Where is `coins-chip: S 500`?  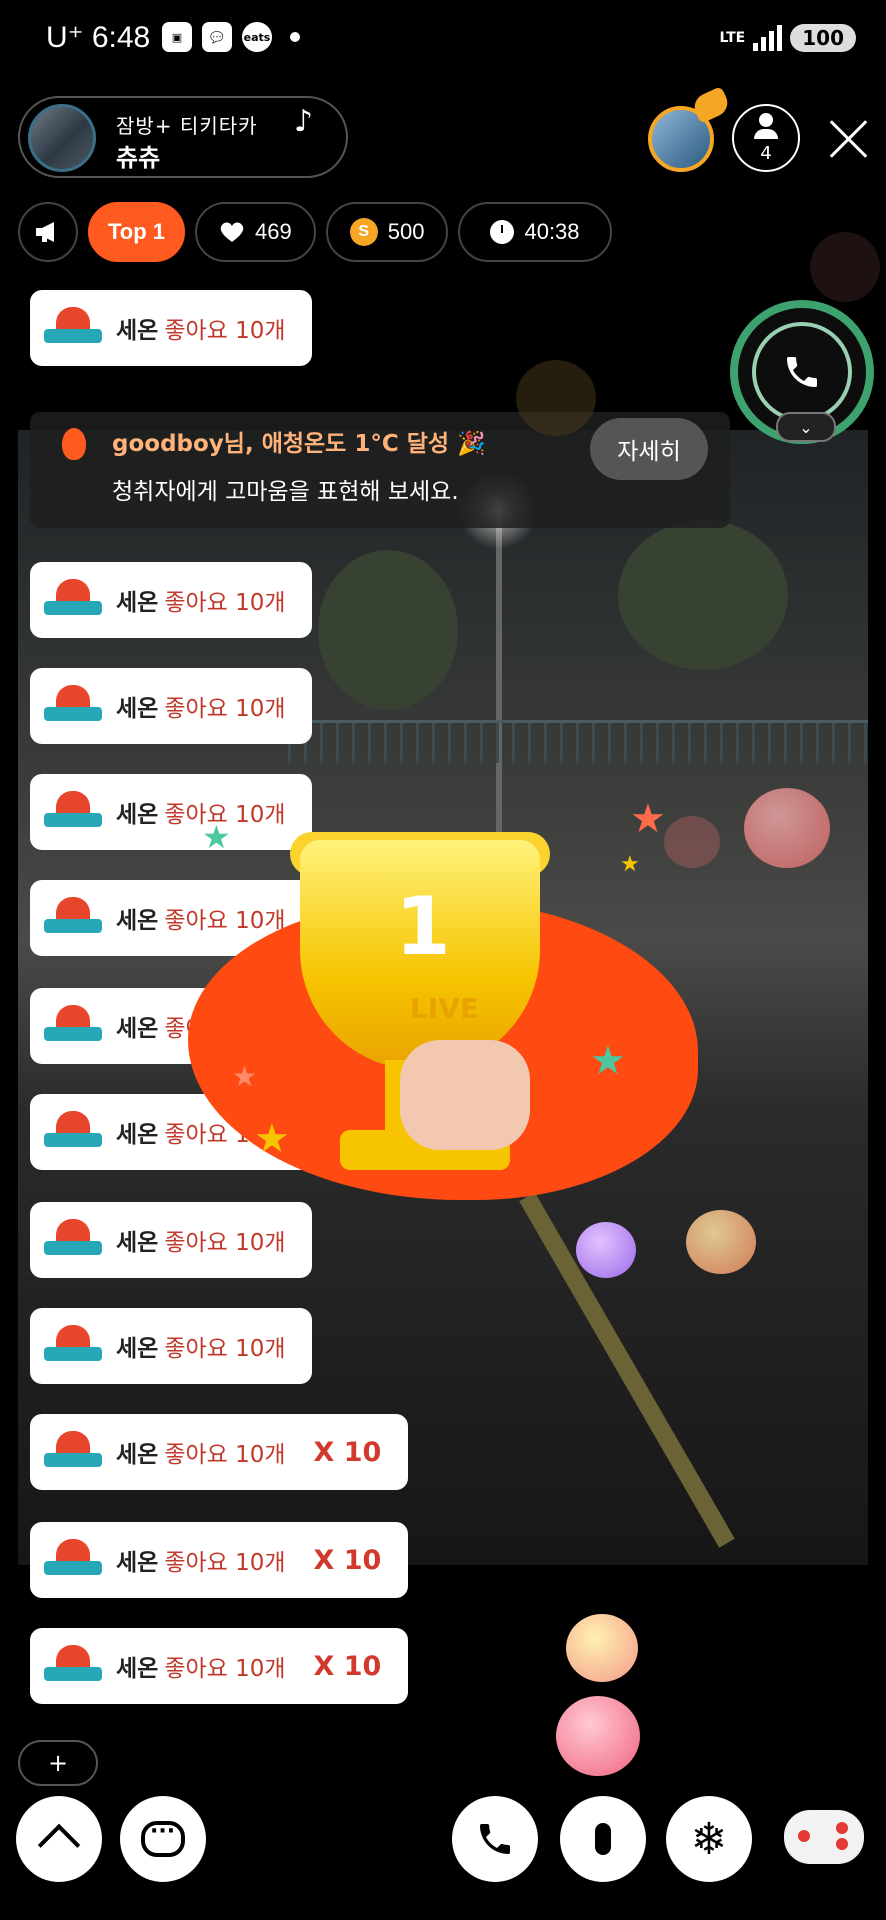 coins-chip: S 500 is located at coordinates (387, 232).